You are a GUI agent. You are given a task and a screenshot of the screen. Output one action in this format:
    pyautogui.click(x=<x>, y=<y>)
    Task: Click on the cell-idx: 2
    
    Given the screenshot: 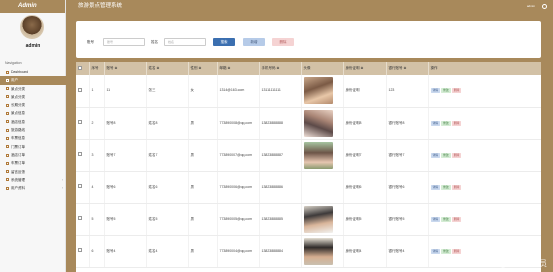 What is the action you would take?
    pyautogui.click(x=97, y=123)
    